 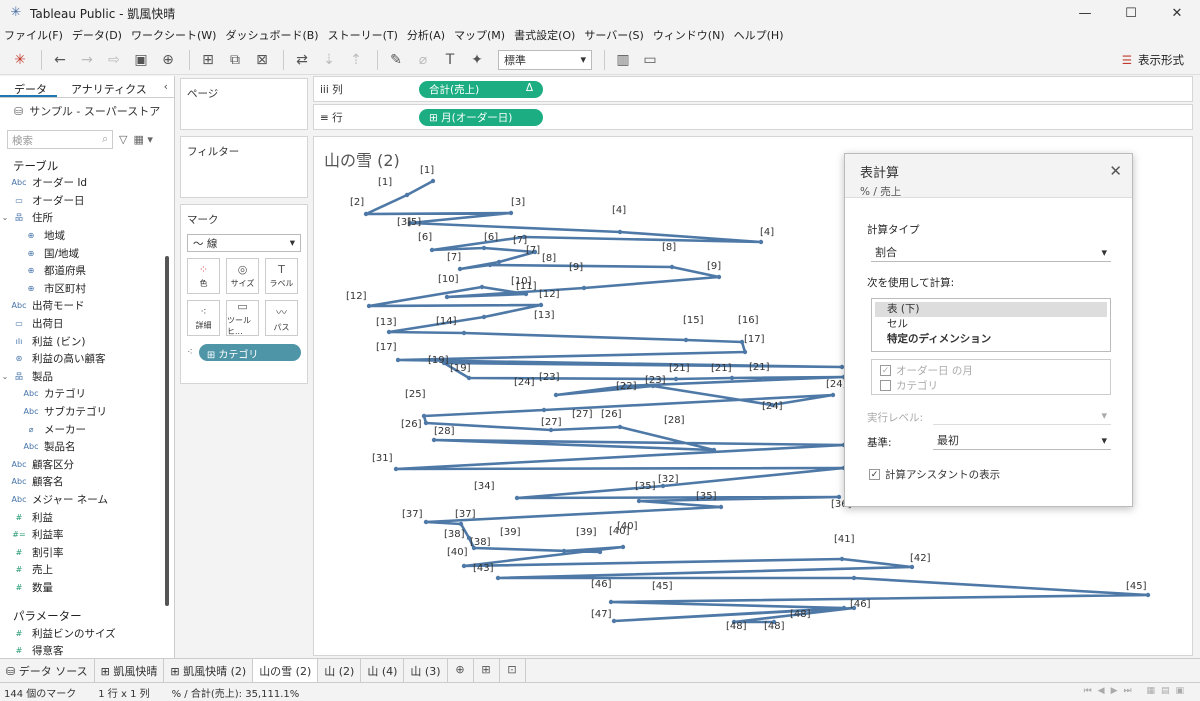 What do you see at coordinates (302, 60) in the screenshot?
I see `swap-icon: ⇄` at bounding box center [302, 60].